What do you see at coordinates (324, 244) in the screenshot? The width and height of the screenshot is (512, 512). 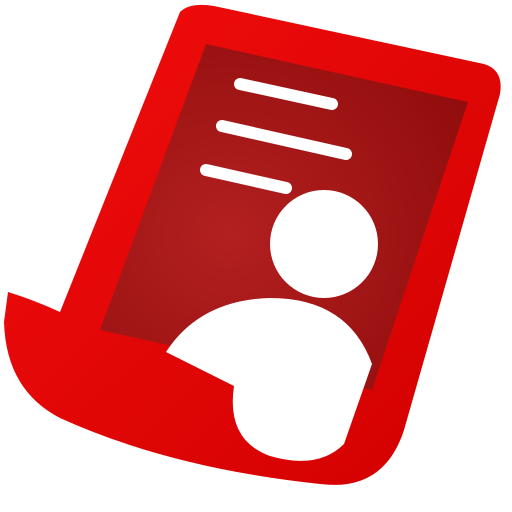 I see `person-head-icon` at bounding box center [324, 244].